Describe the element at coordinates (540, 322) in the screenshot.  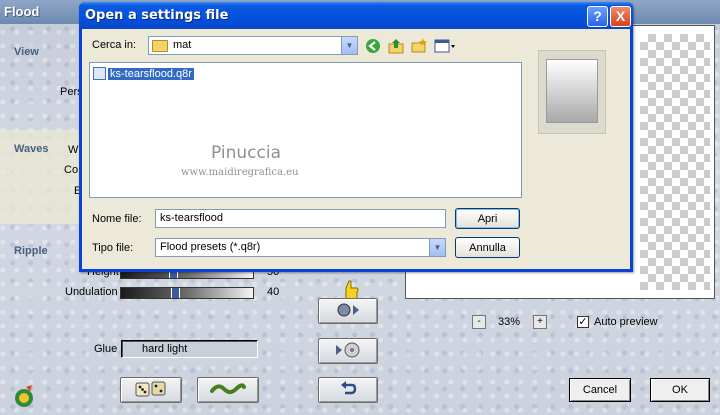
I see `zoom-in-button: +` at that location.